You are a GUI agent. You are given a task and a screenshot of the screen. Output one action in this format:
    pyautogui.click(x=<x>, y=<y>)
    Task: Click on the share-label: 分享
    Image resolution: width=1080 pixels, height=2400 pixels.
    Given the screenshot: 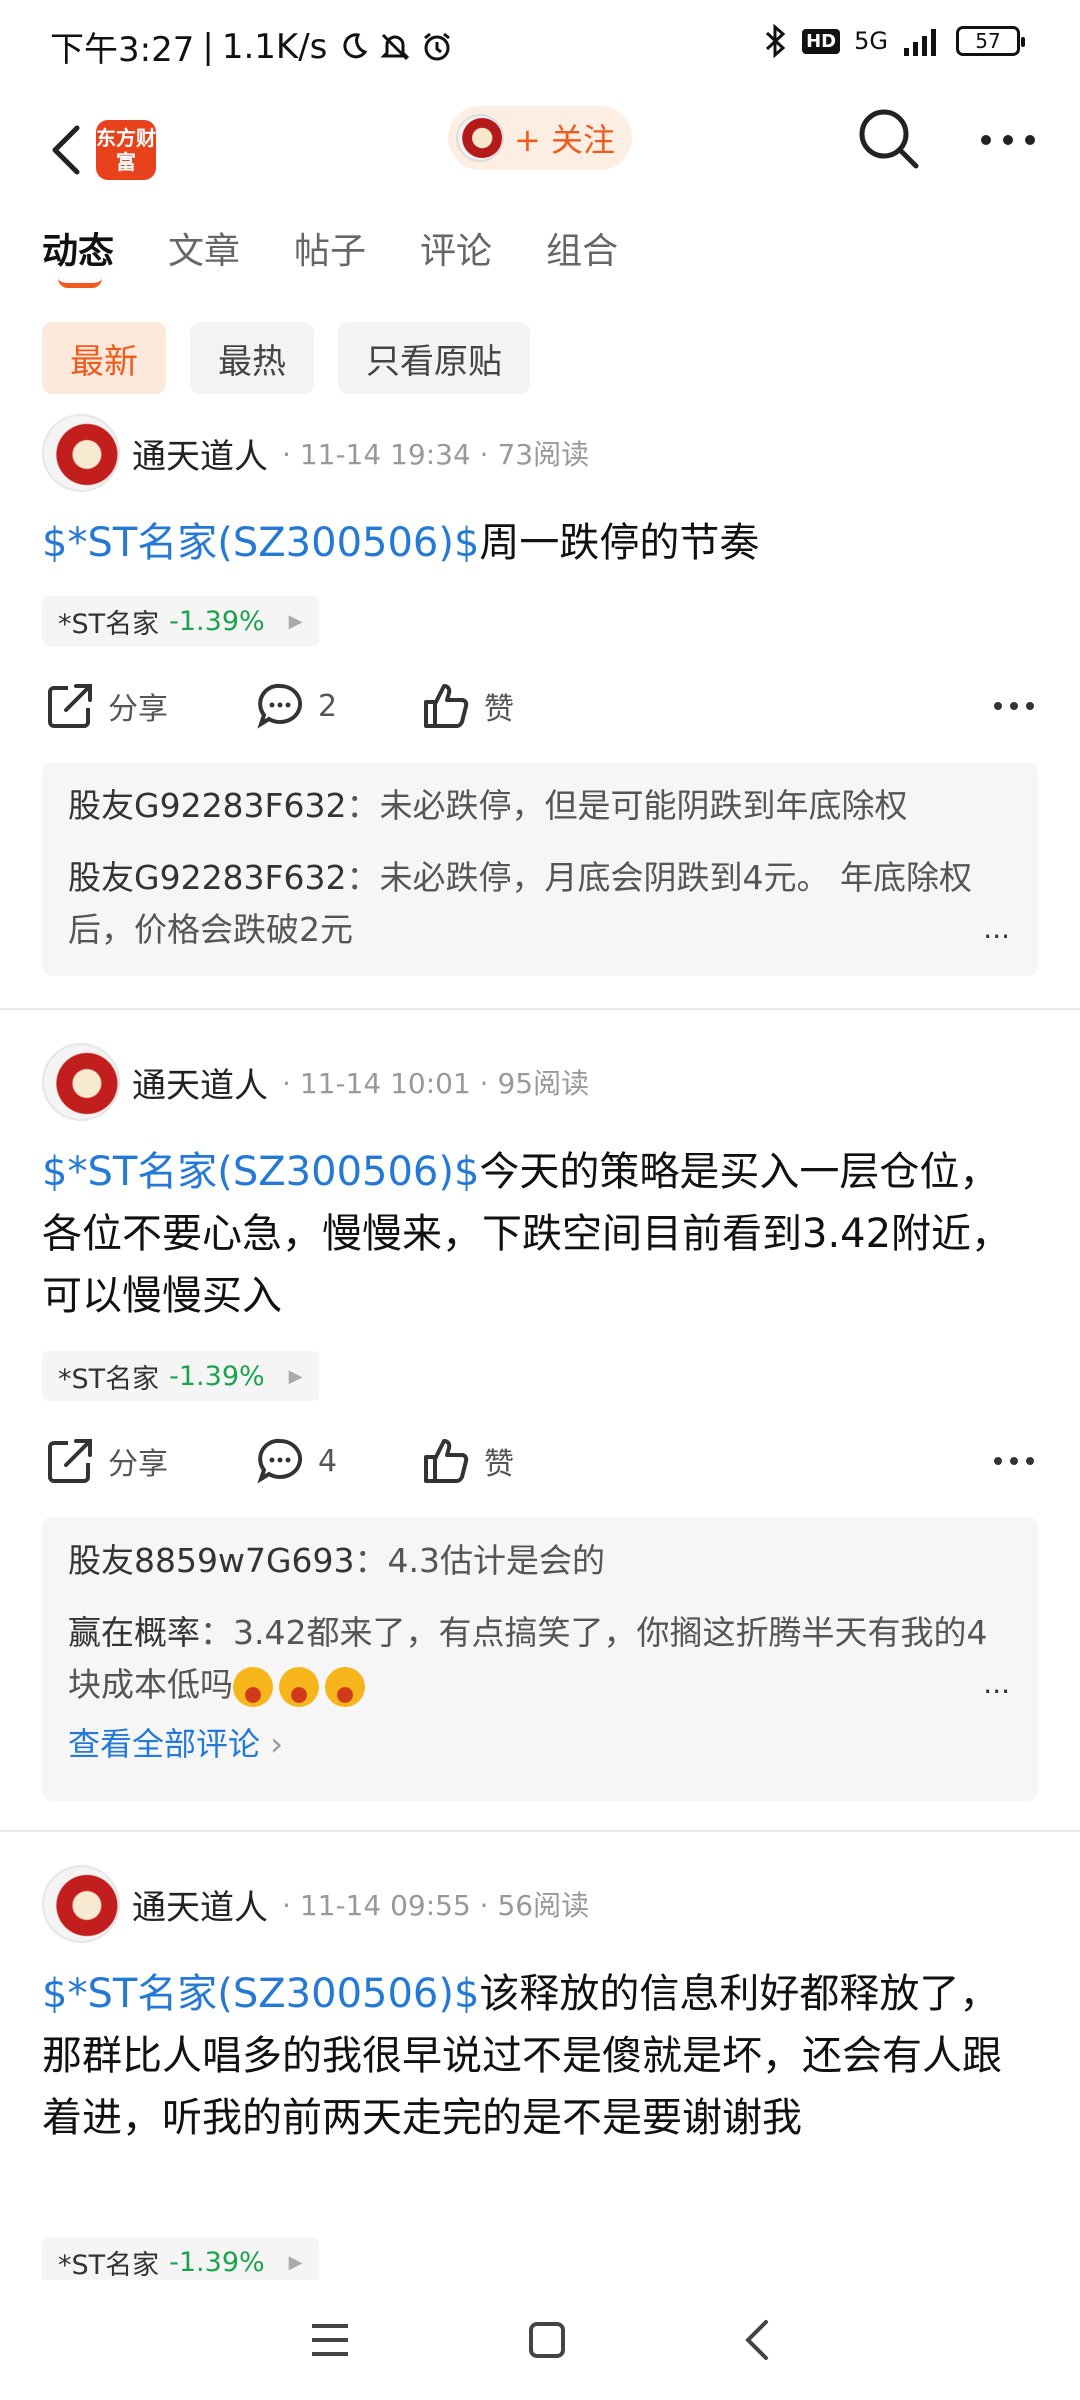 What is the action you would take?
    pyautogui.click(x=138, y=709)
    